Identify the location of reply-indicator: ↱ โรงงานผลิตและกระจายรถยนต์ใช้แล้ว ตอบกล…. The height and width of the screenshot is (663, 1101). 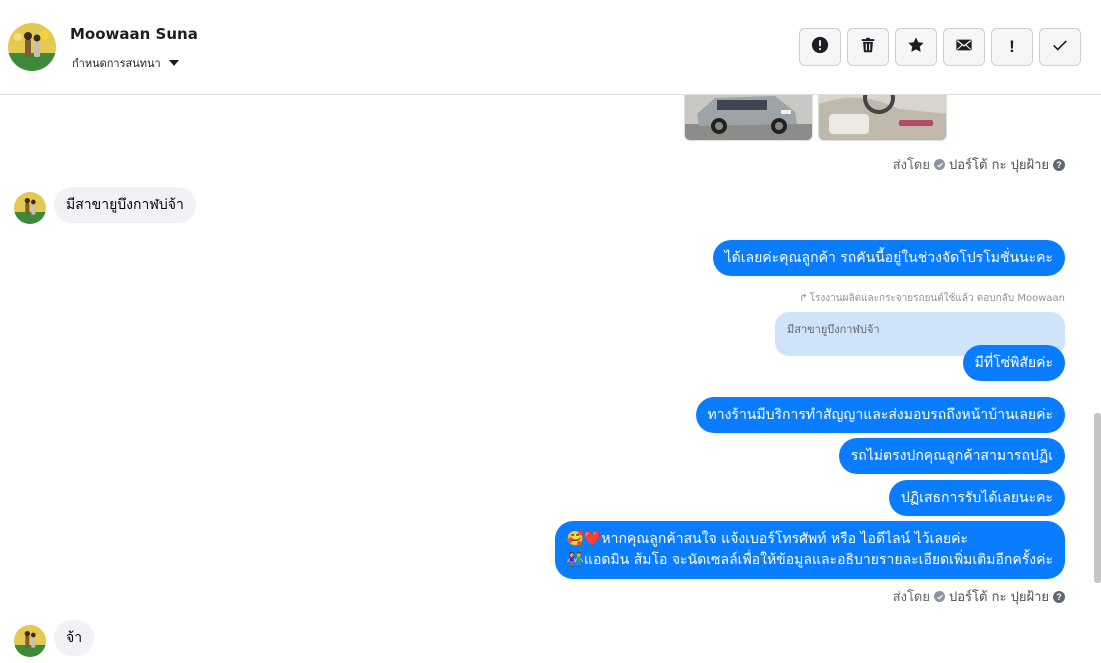
(932, 298).